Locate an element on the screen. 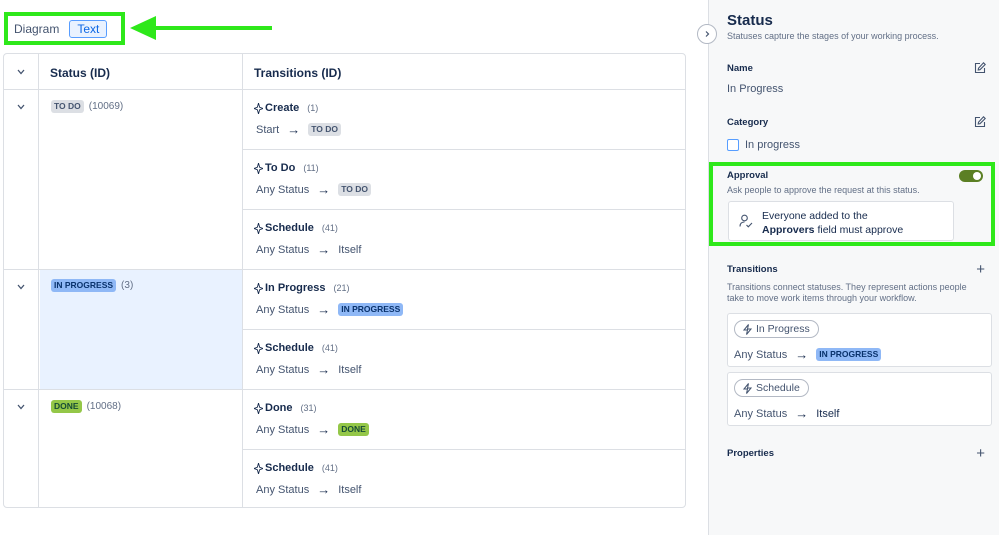  name-label: Name is located at coordinates (740, 68).